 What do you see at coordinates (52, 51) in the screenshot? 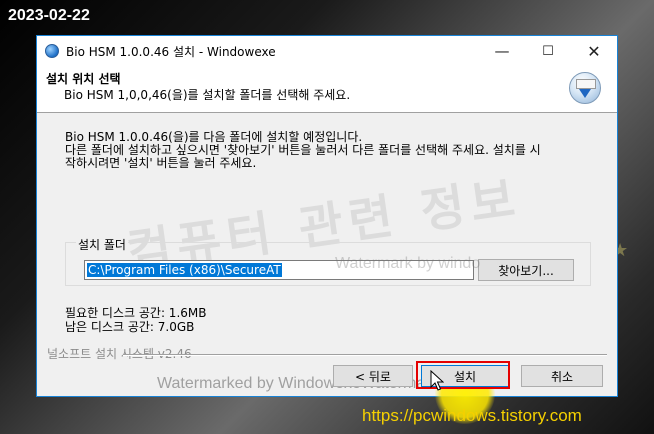
I see `installer-app-icon` at bounding box center [52, 51].